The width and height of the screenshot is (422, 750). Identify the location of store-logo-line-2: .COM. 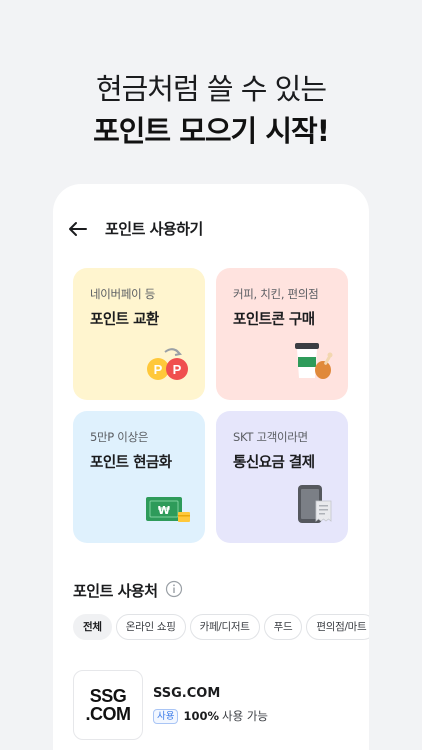
(108, 714).